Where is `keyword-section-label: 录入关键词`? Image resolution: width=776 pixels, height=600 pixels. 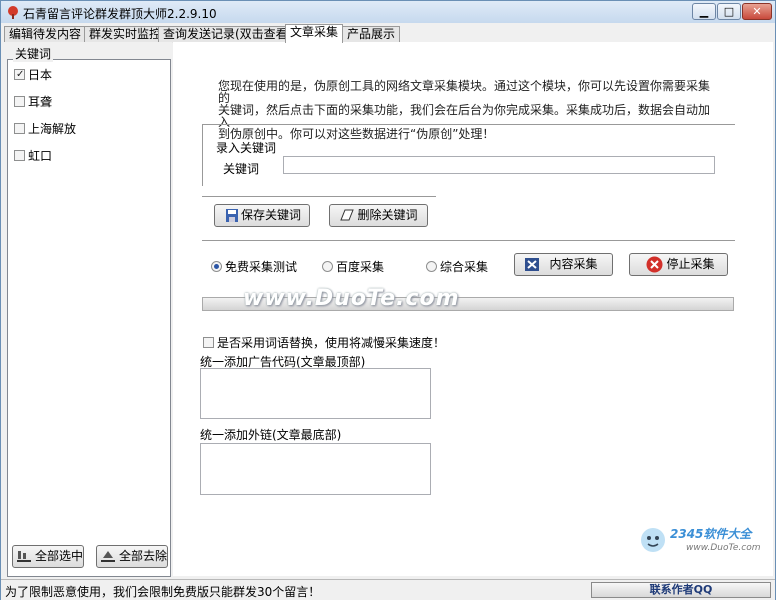
keyword-section-label: 录入关键词 is located at coordinates (246, 148).